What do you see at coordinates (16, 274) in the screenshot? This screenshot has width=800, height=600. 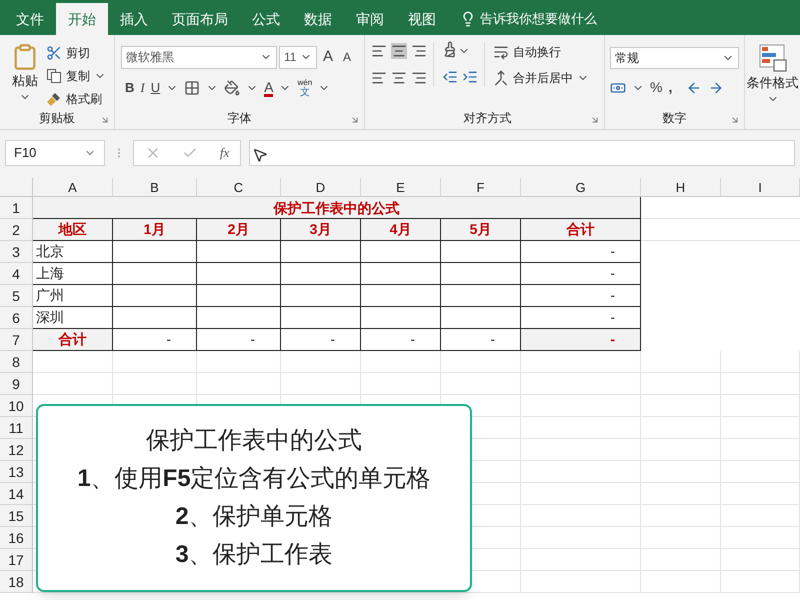 I see `row-header: 4` at bounding box center [16, 274].